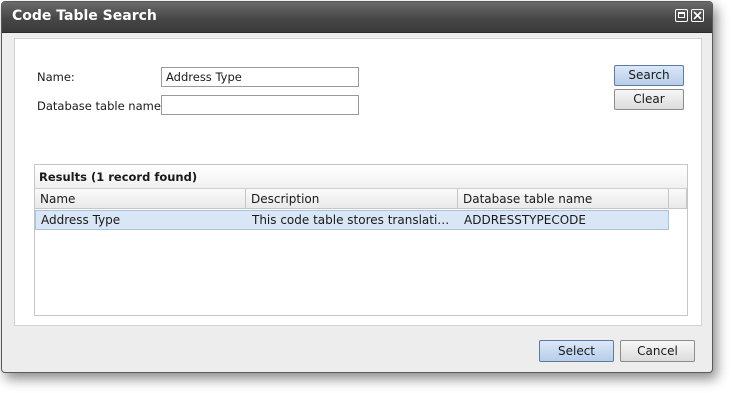  Describe the element at coordinates (140, 199) in the screenshot. I see `column-header-name: Name` at that location.